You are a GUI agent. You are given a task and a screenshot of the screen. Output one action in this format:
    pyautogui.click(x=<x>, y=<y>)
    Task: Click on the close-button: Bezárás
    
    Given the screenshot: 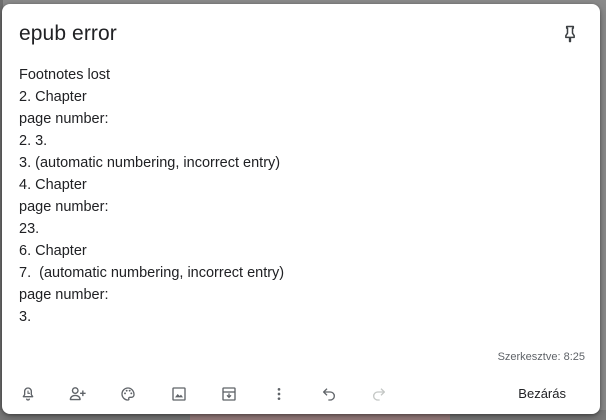 What is the action you would take?
    pyautogui.click(x=542, y=394)
    